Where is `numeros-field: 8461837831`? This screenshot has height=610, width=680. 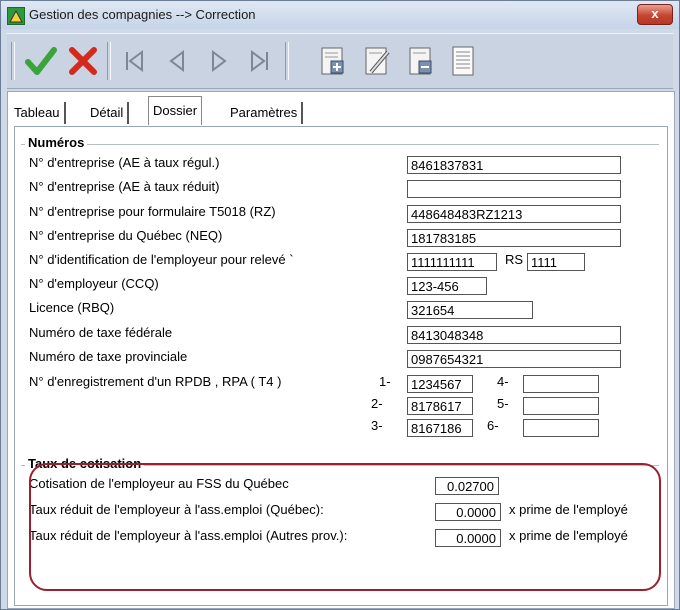 numeros-field: 8461837831 is located at coordinates (514, 165).